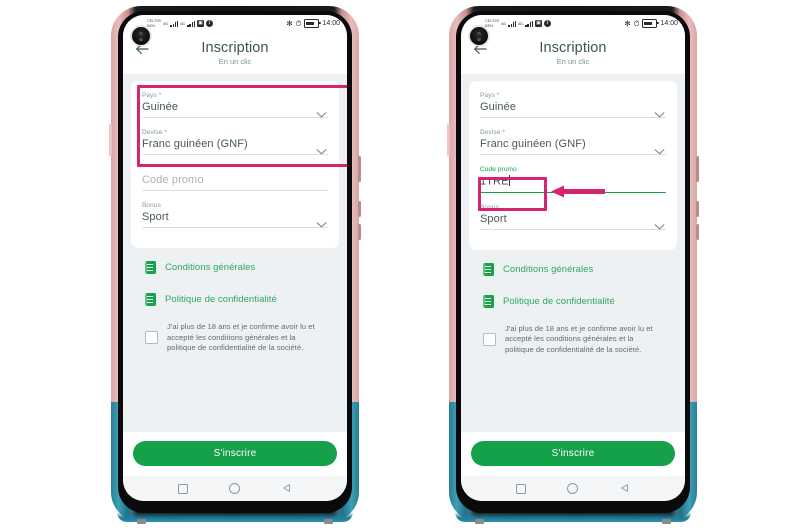 This screenshot has width=808, height=532. I want to click on front-camera-punch-hole, so click(141, 36).